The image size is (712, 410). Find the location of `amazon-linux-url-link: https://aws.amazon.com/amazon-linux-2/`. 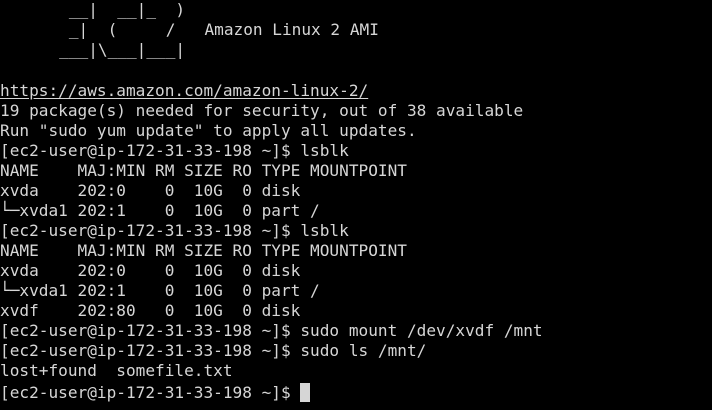

amazon-linux-url-link: https://aws.amazon.com/amazon-linux-2/ is located at coordinates (184, 91).